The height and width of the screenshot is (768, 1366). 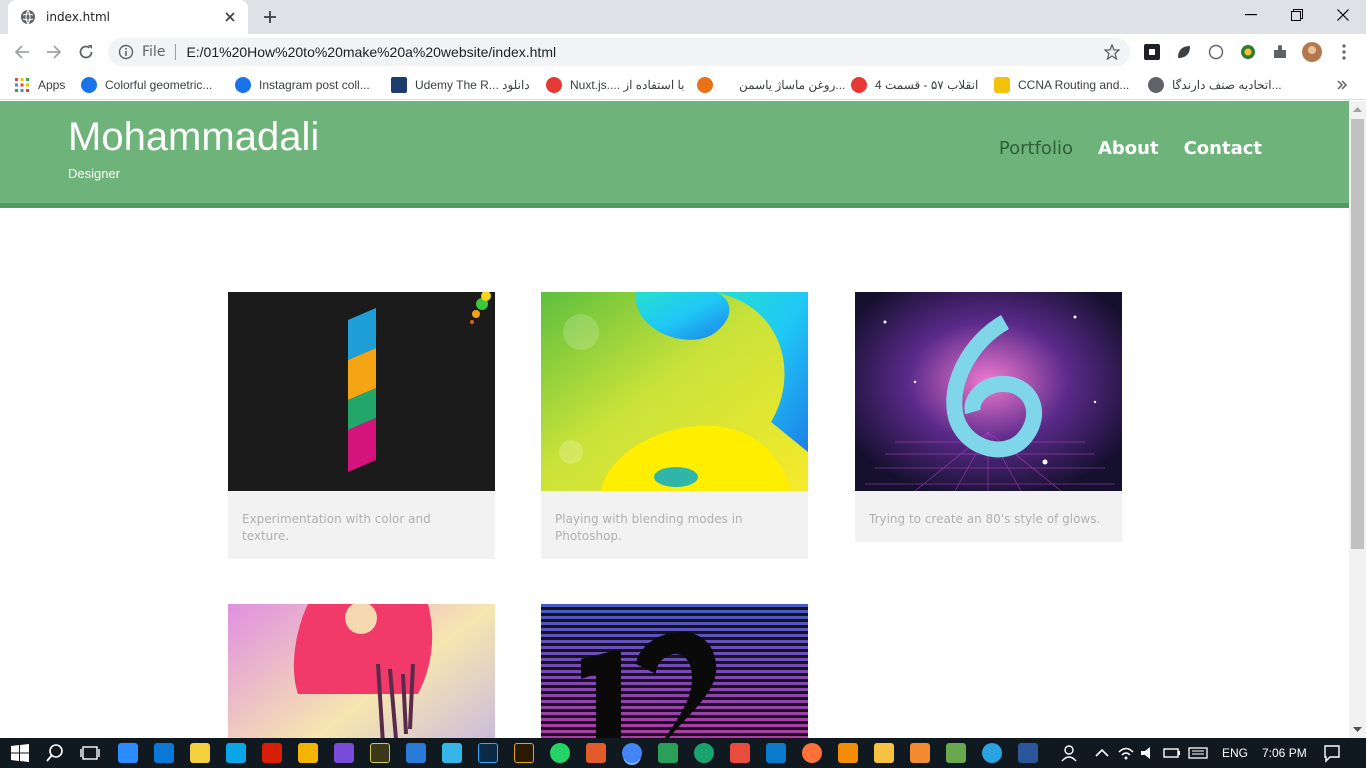 I want to click on nav-link-portfolio: Portfolio, so click(x=1036, y=148).